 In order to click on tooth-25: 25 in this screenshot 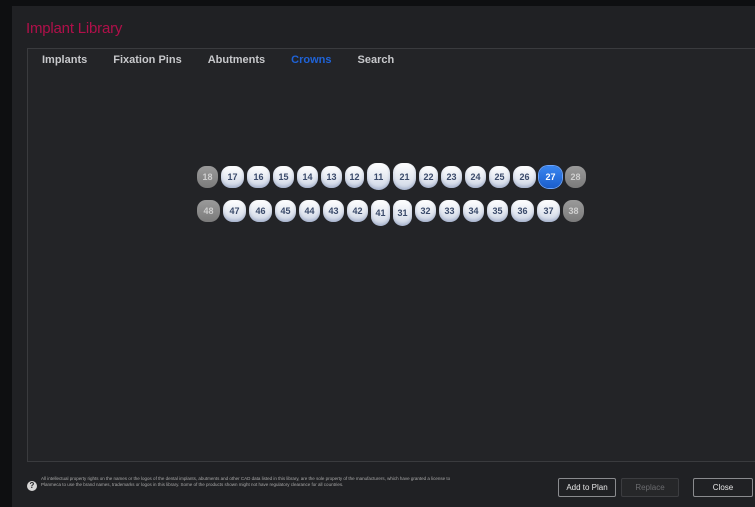, I will do `click(499, 177)`.